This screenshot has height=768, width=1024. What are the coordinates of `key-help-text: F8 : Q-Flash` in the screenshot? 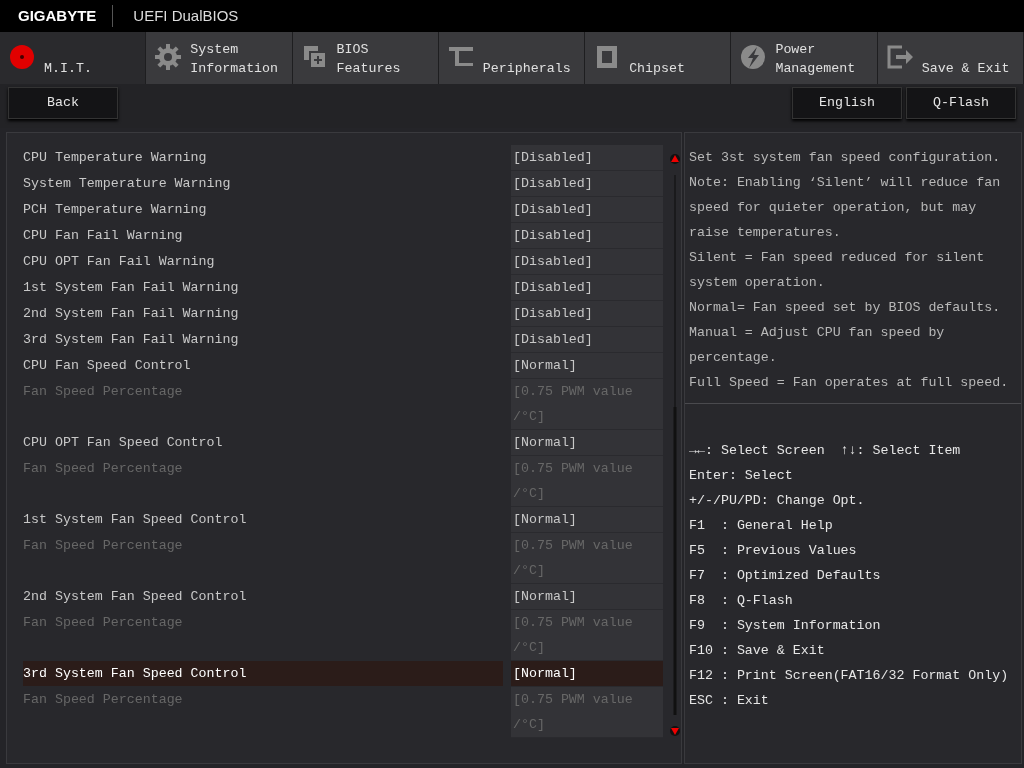 It's located at (741, 601).